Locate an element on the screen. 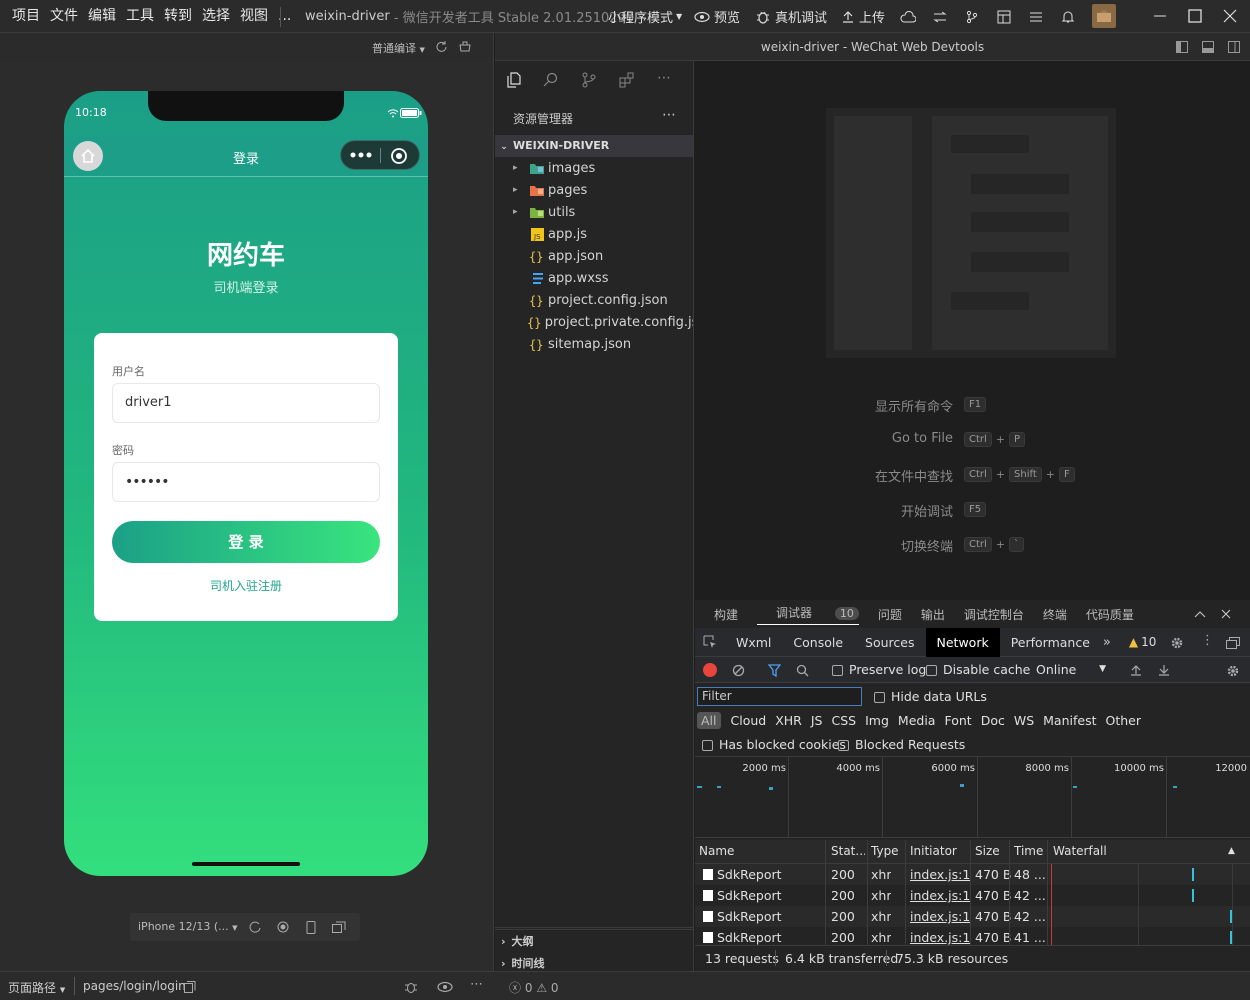  blocked-requests-checkbox: Blocked Requests is located at coordinates (901, 744).